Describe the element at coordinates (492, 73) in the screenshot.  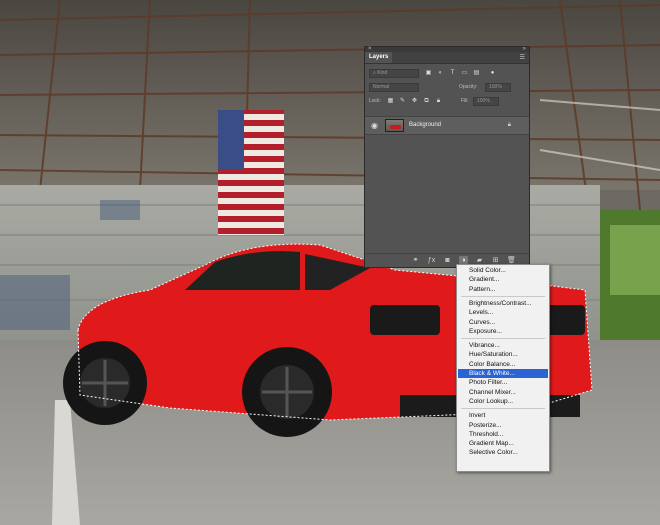
I see `filter-toggle-icon: ●` at that location.